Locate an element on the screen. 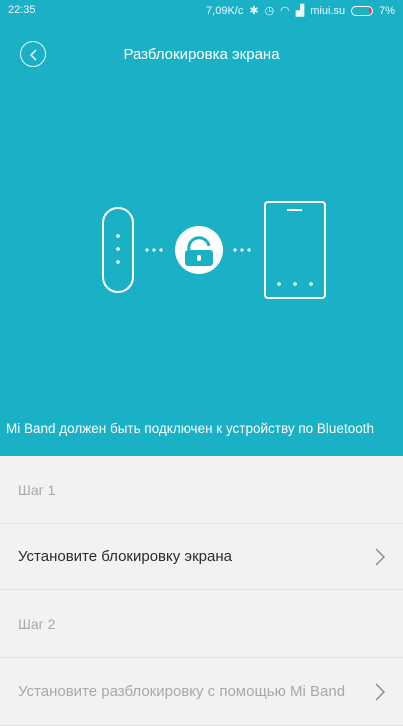 Image resolution: width=403 pixels, height=726 pixels. step-2-label: Шаг 2 is located at coordinates (201, 624).